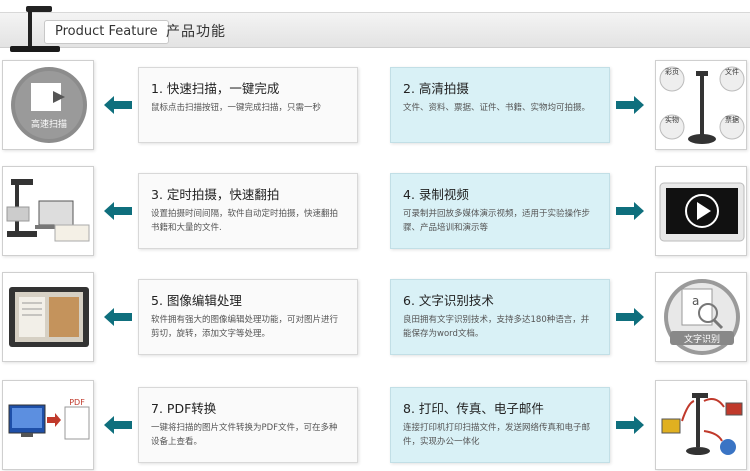  Describe the element at coordinates (106, 32) in the screenshot. I see `header-title-en: Product Feature` at that location.